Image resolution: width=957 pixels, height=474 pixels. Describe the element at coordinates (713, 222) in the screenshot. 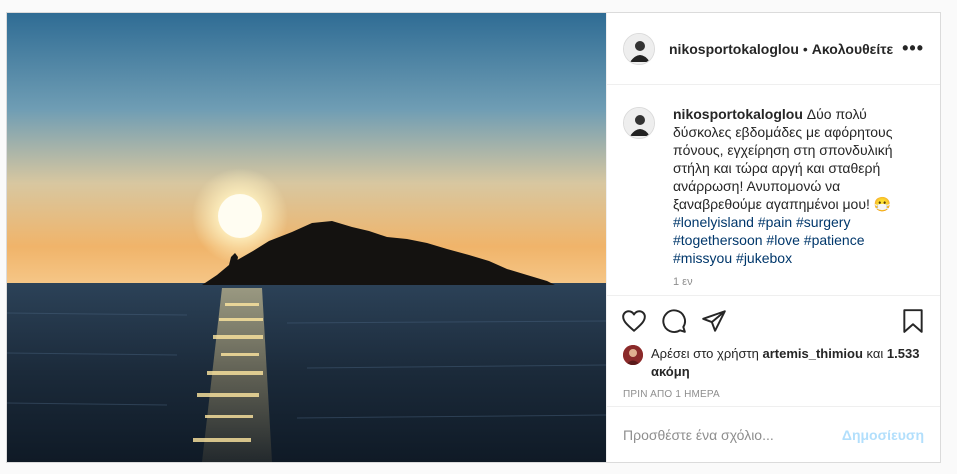

I see `hashtag-link: #lonelyisland` at that location.